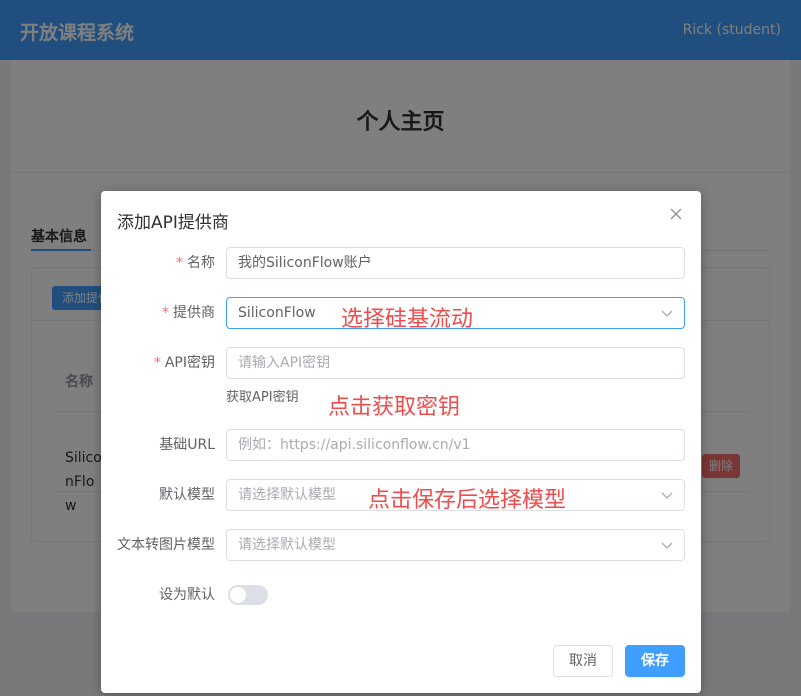  Describe the element at coordinates (195, 263) in the screenshot. I see `name-label: * 名称` at that location.